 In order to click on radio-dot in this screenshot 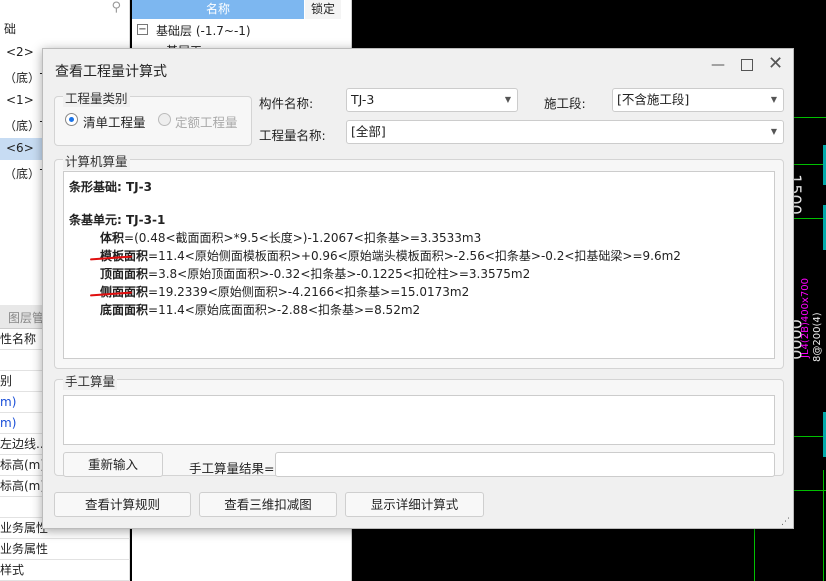, I will do `click(71, 119)`.